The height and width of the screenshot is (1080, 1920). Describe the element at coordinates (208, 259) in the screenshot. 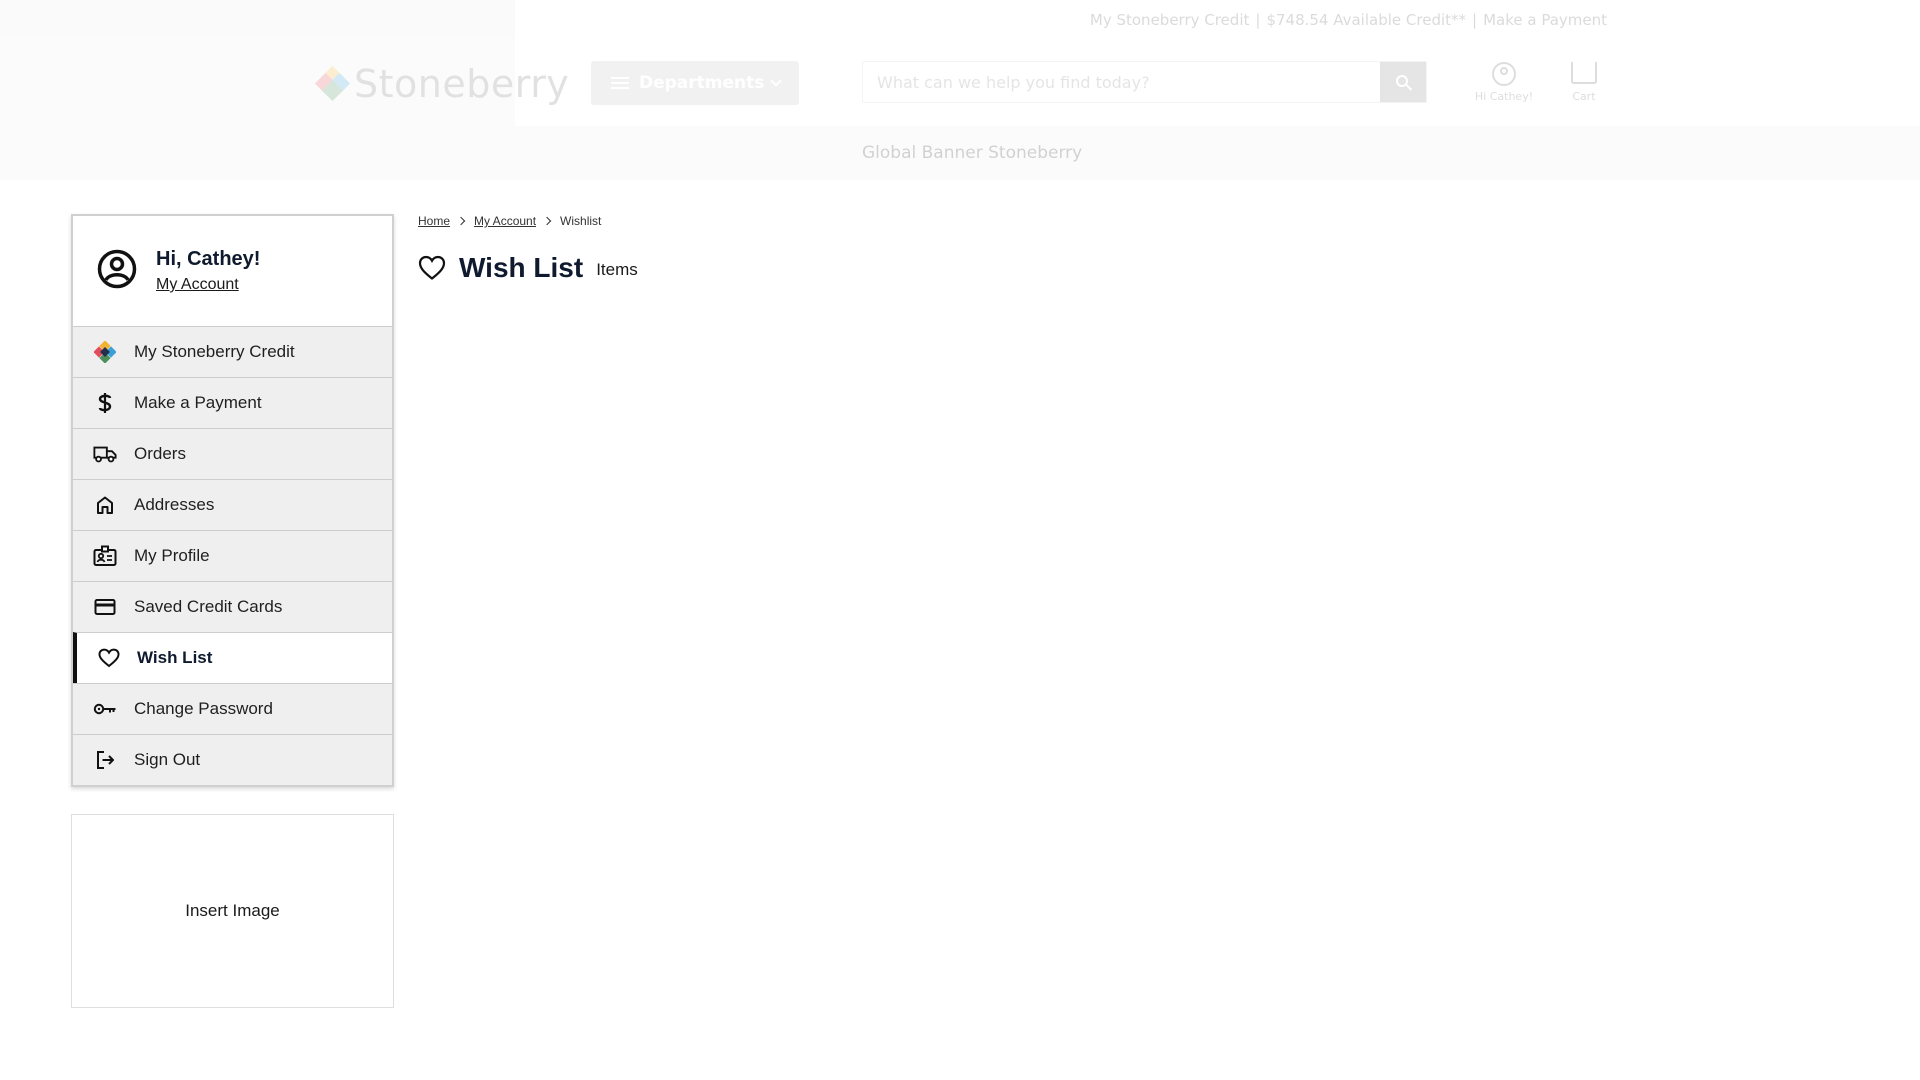

I see `greeting-title: Hi, Cathey!` at that location.